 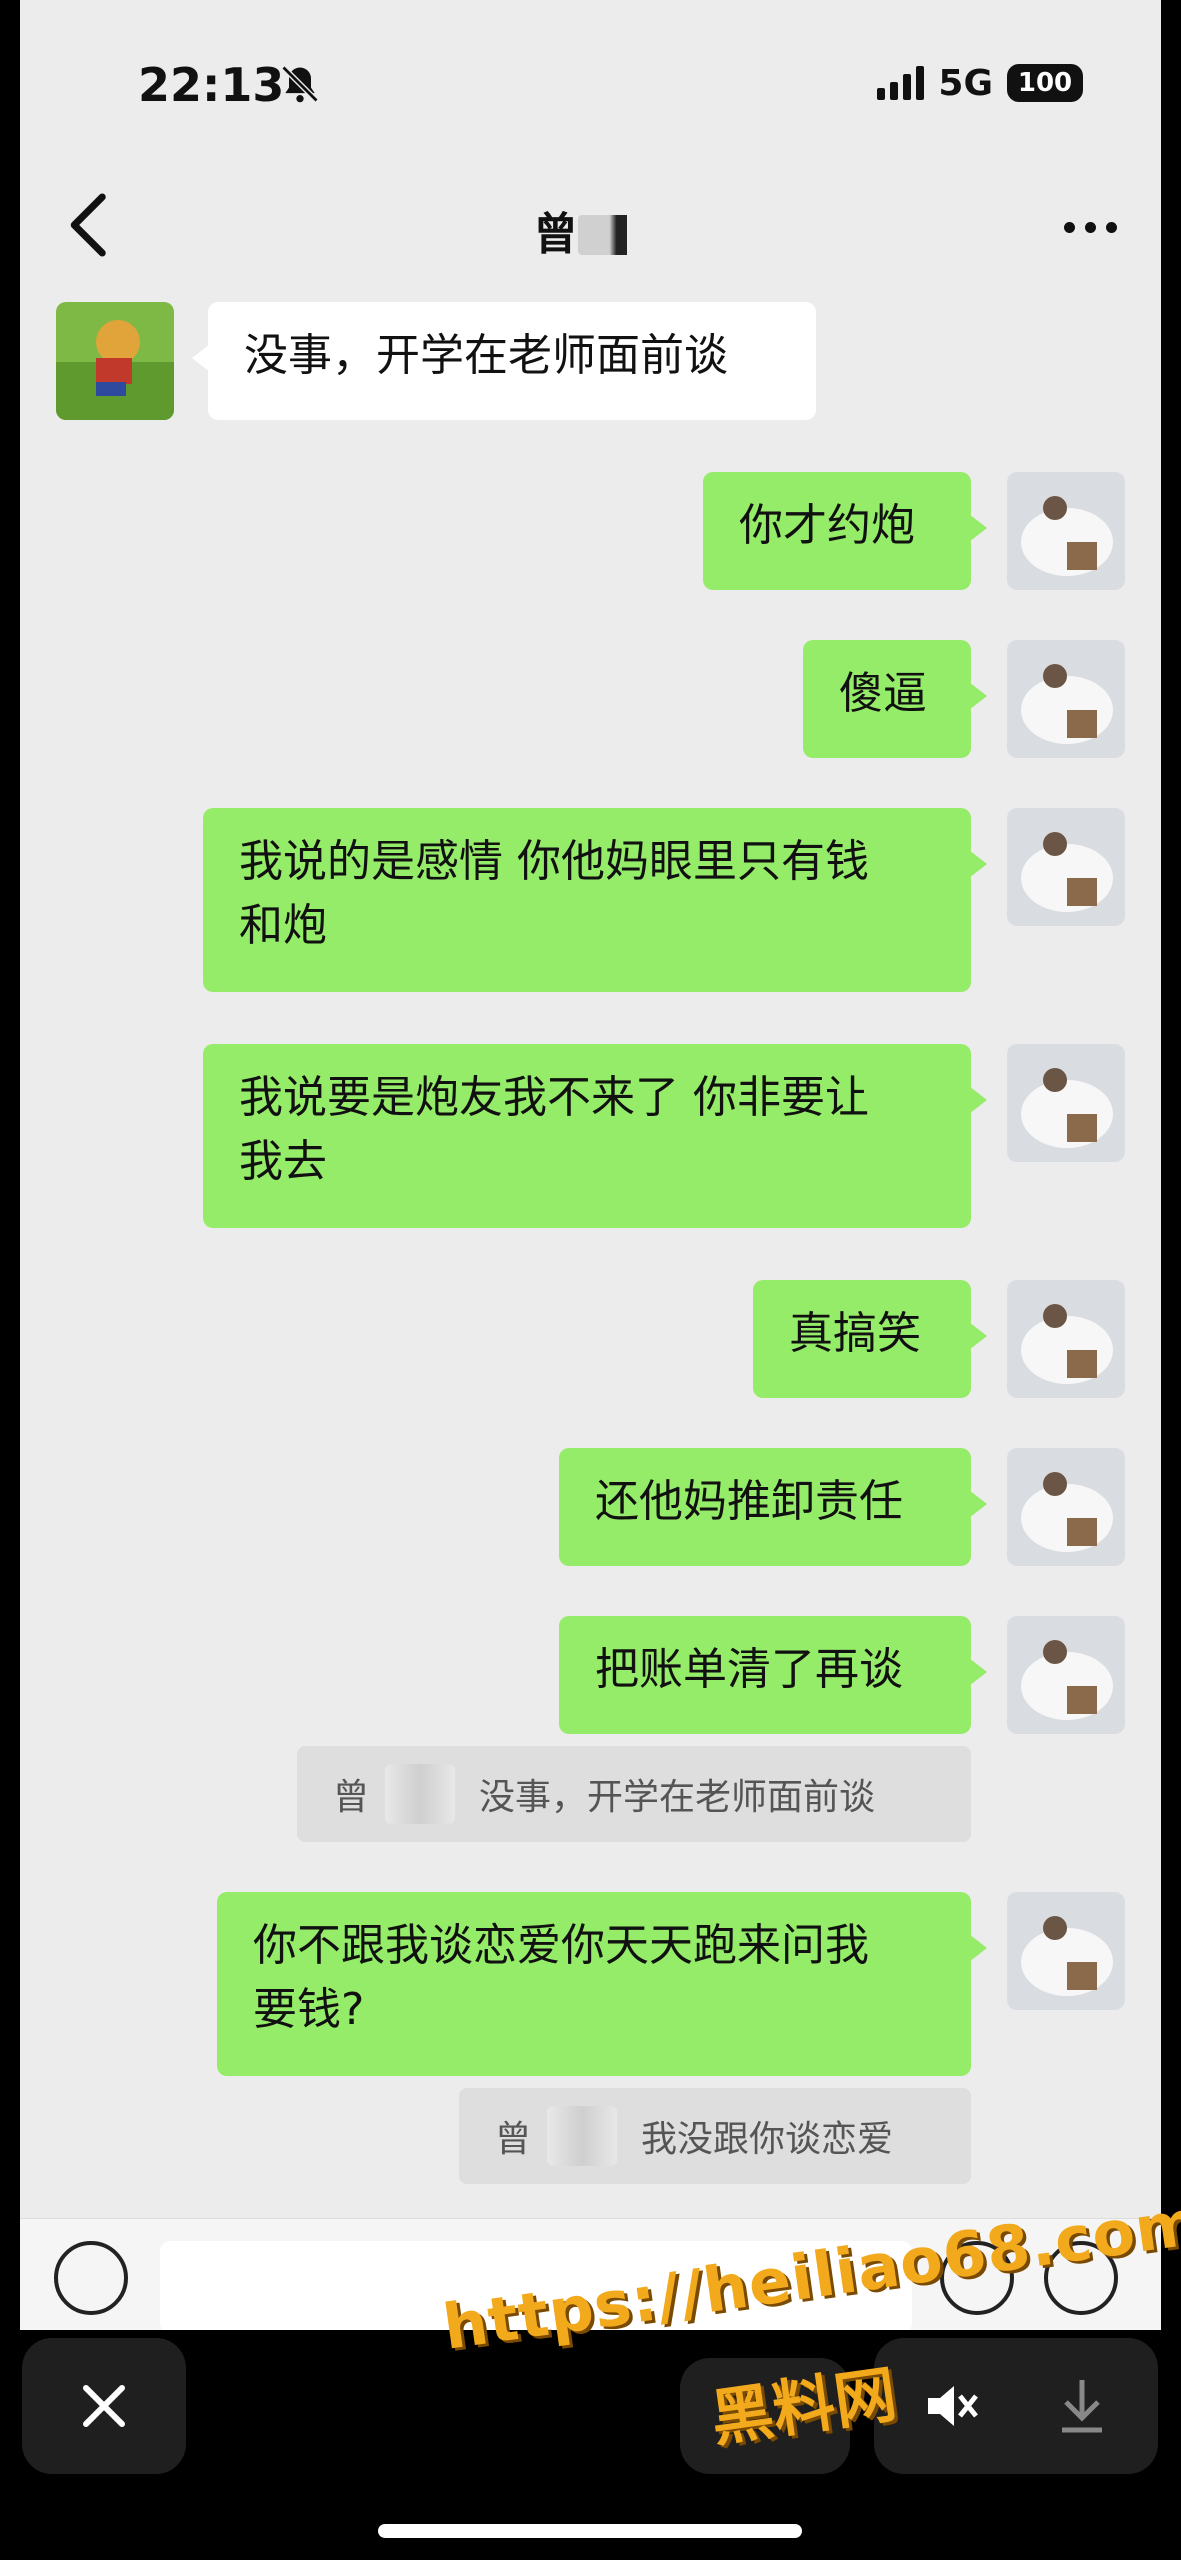 I want to click on close-icon, so click(x=104, y=2406).